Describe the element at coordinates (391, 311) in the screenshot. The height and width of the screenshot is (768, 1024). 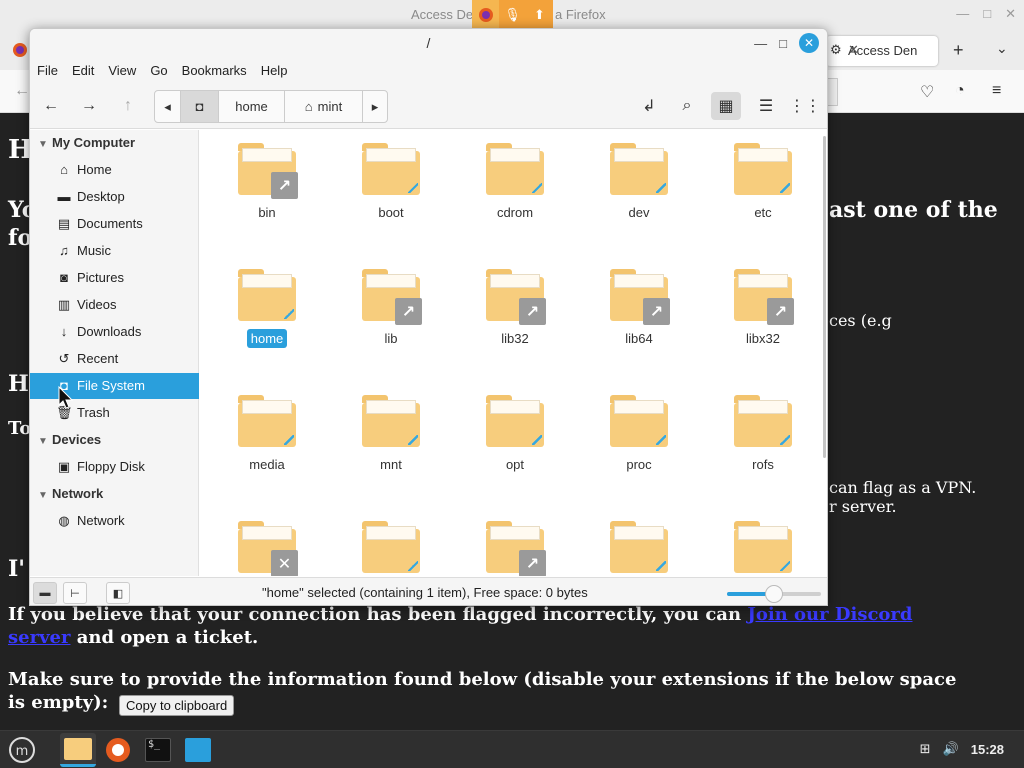
I see `folder-item: ↗ lib` at that location.